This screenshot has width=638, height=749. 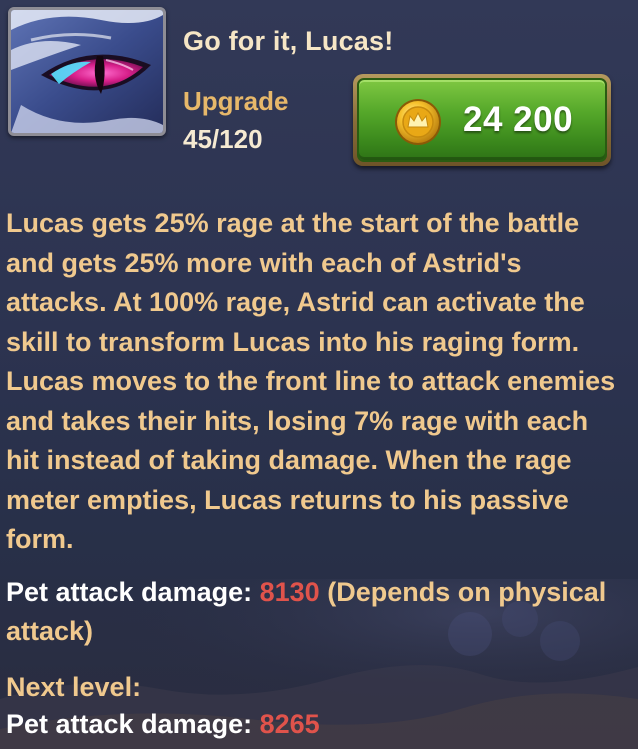 I want to click on next-level-stat: Pet attack damage: 8265, so click(x=316, y=724).